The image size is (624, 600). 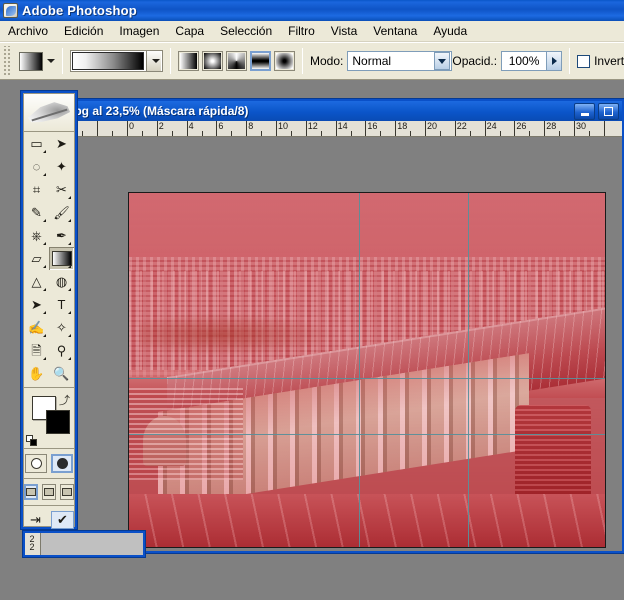 What do you see at coordinates (330, 129) in the screenshot?
I see `horizontal-ruler: 0 2 4 6 8 10 12 14 16 18 20 22 24 26 28 30` at bounding box center [330, 129].